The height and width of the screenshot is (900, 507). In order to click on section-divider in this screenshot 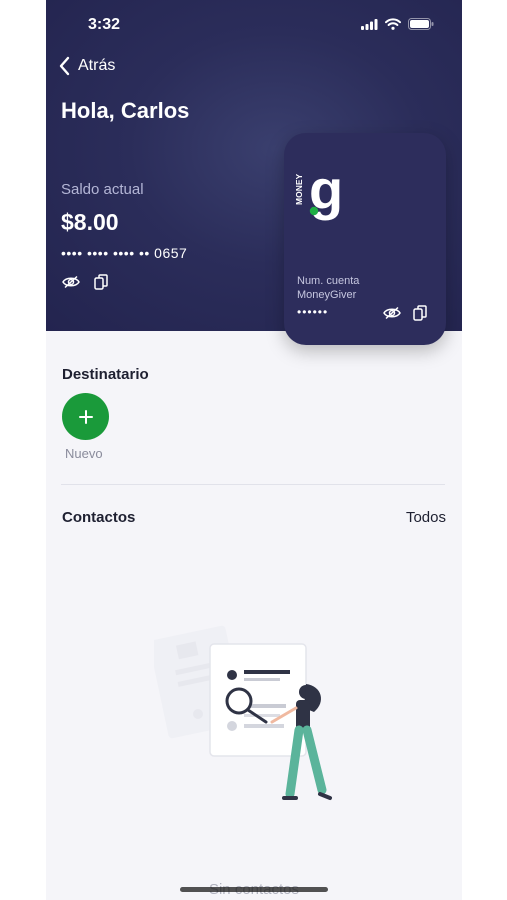, I will do `click(253, 484)`.